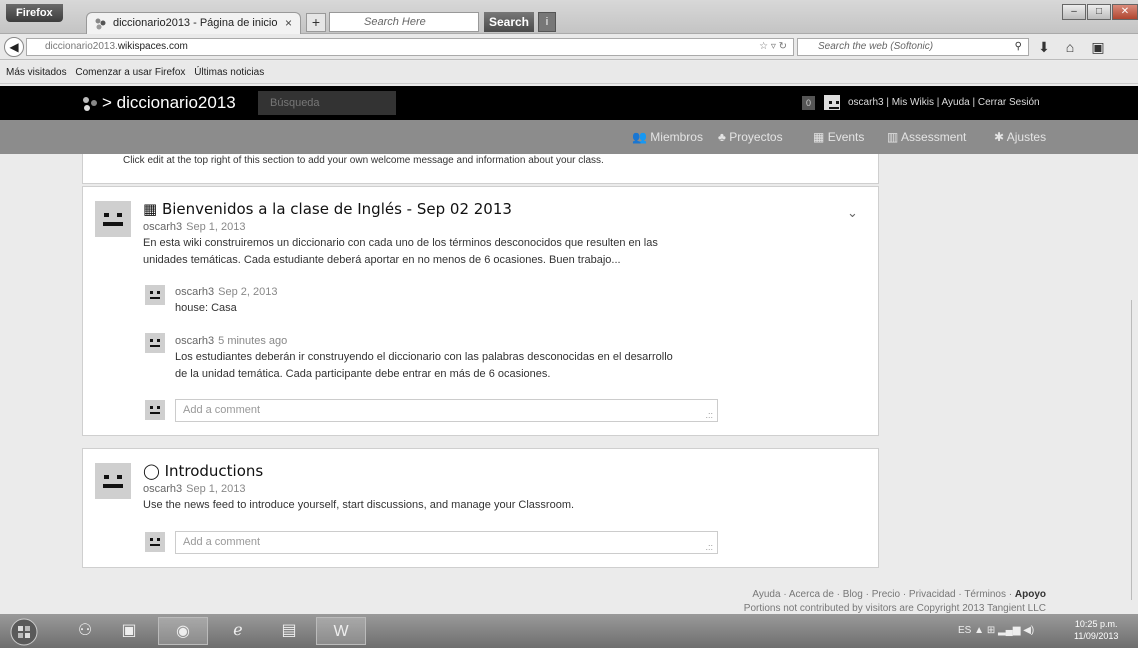 This screenshot has width=1138, height=648. What do you see at coordinates (852, 213) in the screenshot?
I see `chevron-down-icon: ⌄` at bounding box center [852, 213].